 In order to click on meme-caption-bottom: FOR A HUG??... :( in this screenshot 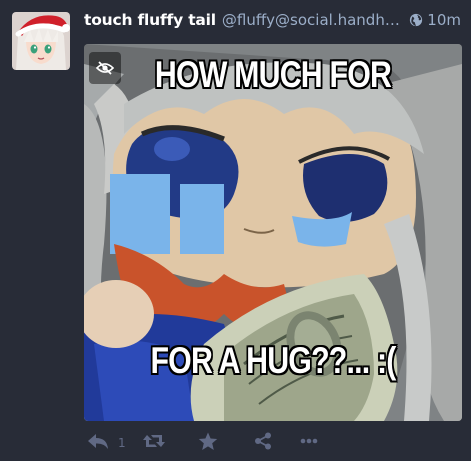, I will do `click(273, 360)`.